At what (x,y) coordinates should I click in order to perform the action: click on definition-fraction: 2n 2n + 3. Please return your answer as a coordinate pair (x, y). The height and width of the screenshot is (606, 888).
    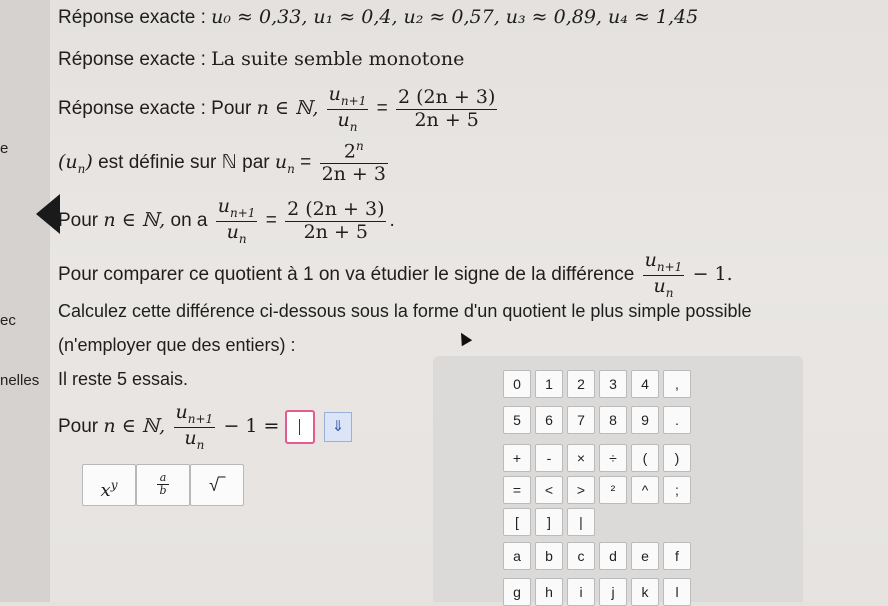
    Looking at the image, I should click on (353, 162).